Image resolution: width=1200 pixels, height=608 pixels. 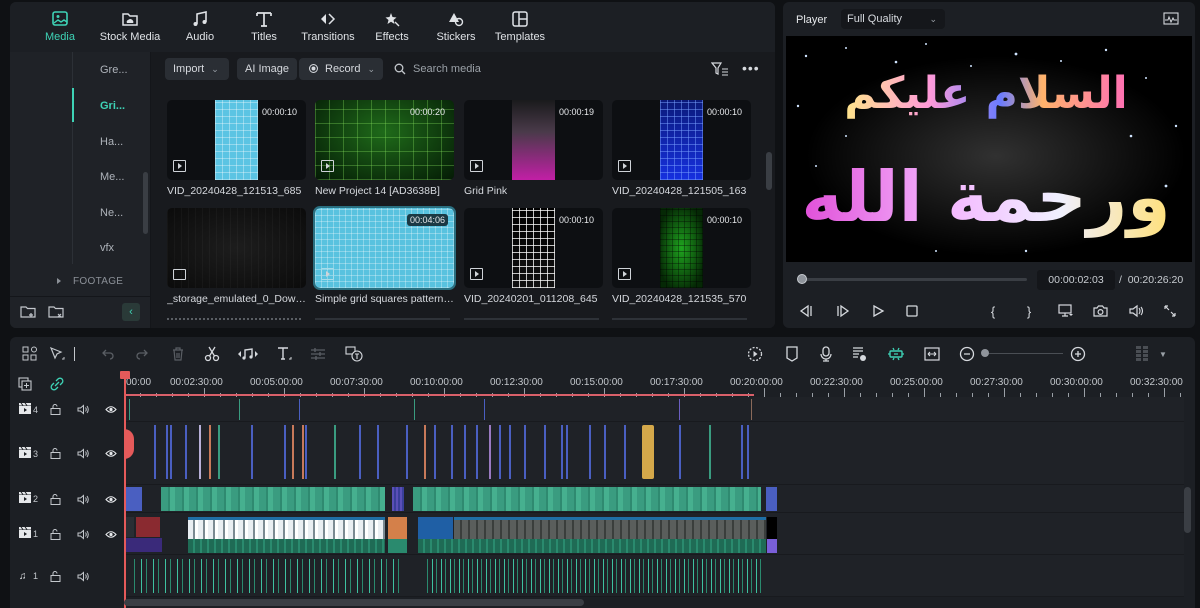 I want to click on zoom-slider-handle, so click(x=985, y=353).